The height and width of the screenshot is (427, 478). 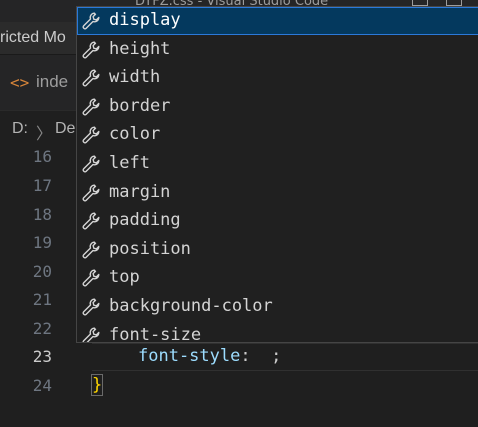 I want to click on suggestion-label: display, so click(x=145, y=20).